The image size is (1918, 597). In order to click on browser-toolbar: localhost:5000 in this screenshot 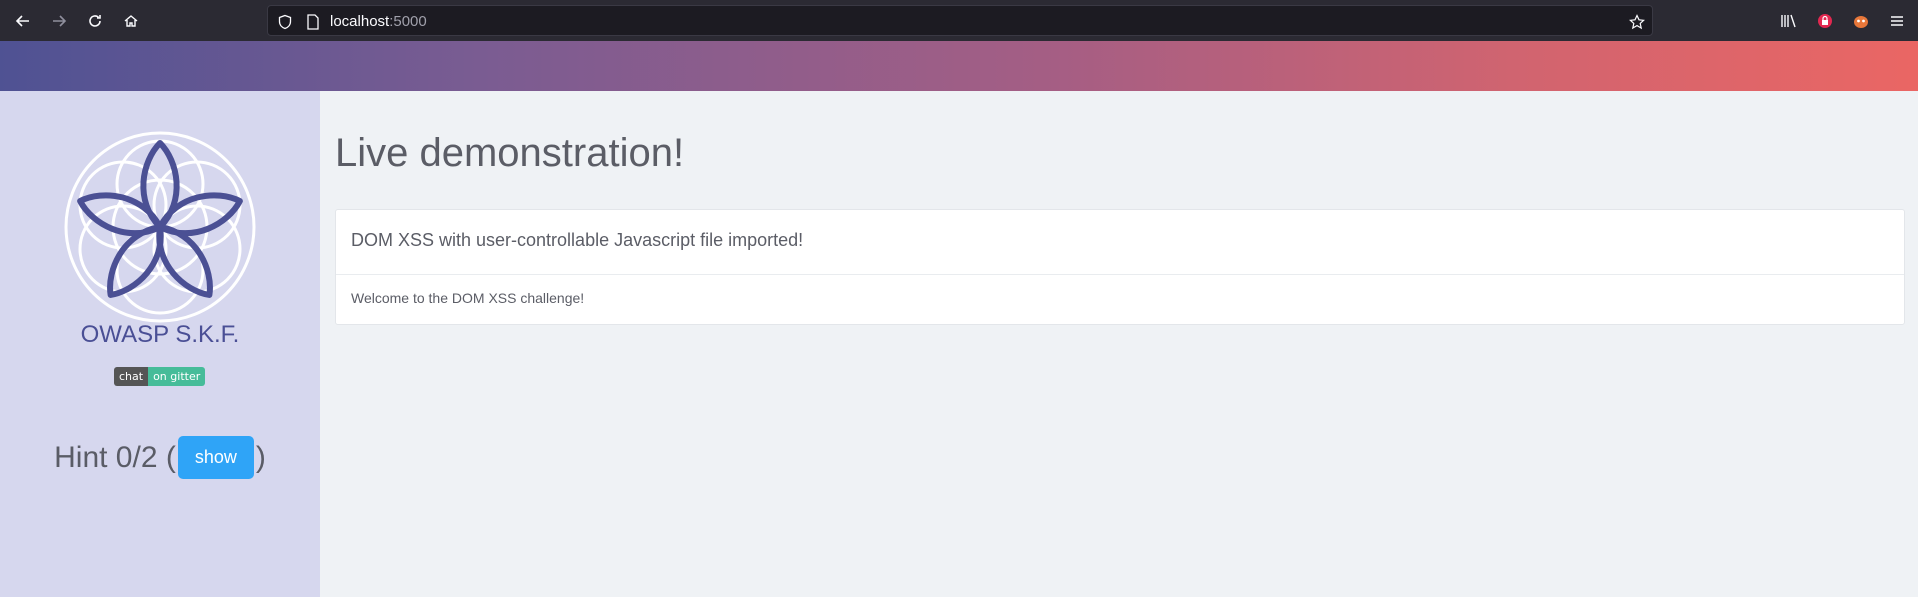, I will do `click(959, 20)`.